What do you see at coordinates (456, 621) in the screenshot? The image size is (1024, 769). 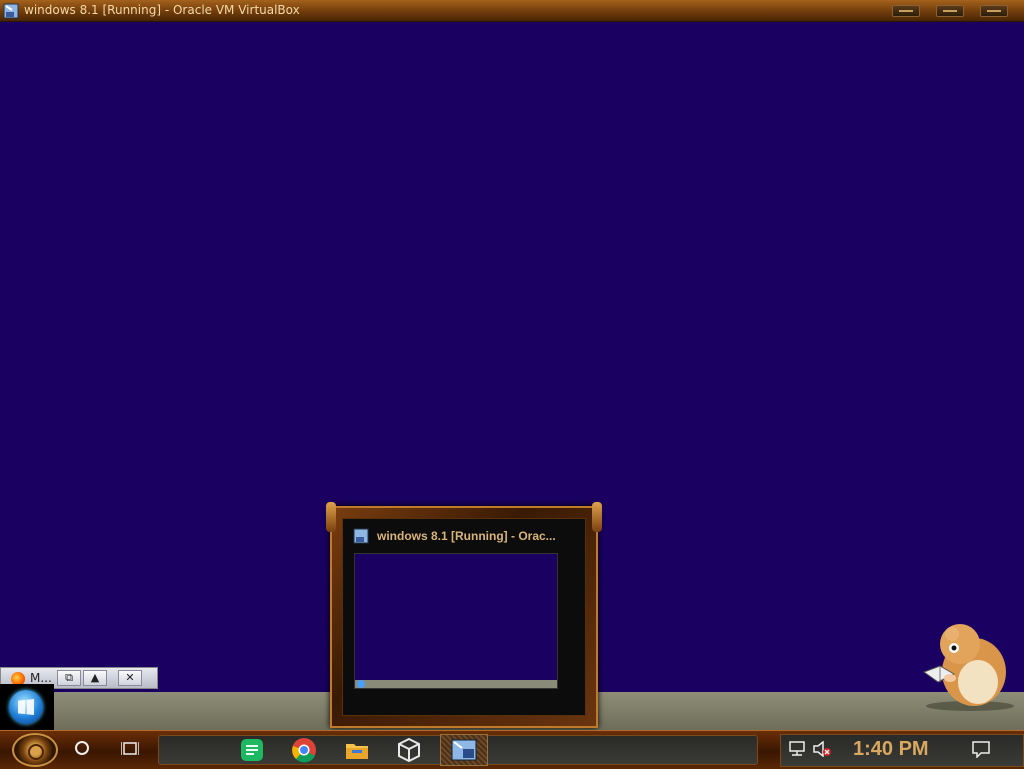 I see `thumbnail-screen` at bounding box center [456, 621].